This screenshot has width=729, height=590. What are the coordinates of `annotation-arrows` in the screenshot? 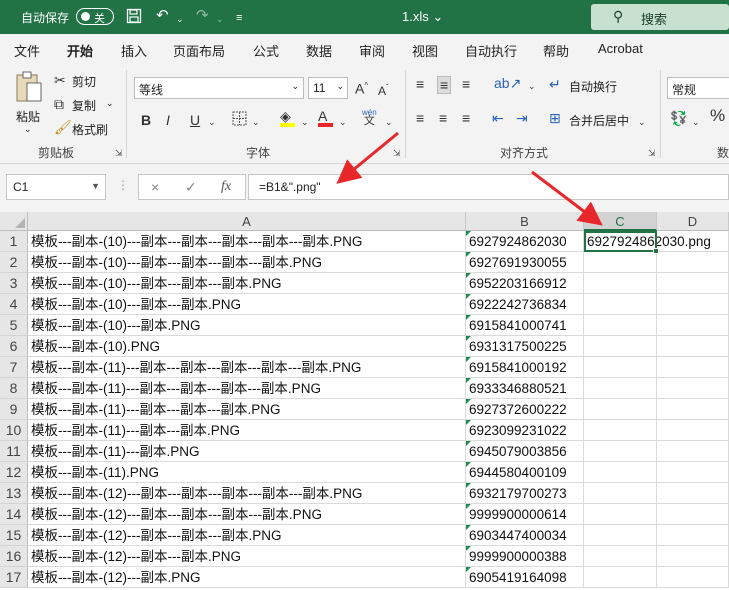 It's located at (469, 178).